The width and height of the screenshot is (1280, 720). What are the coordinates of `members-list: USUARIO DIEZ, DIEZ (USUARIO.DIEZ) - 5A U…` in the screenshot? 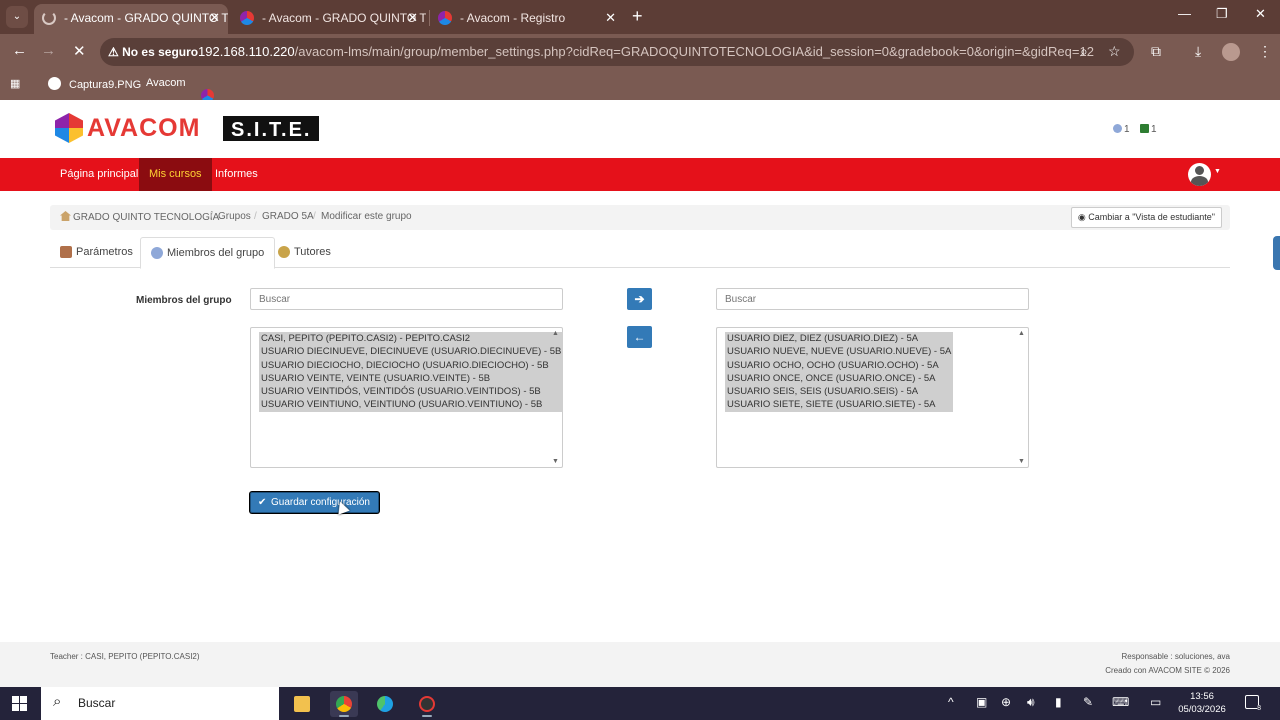 It's located at (872, 397).